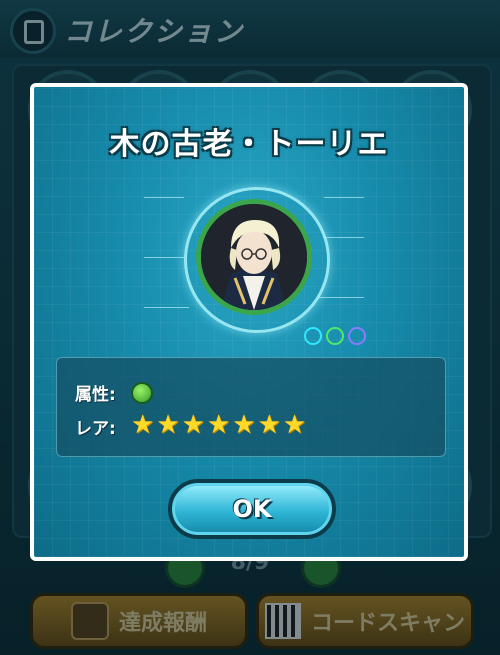  What do you see at coordinates (95, 395) in the screenshot?
I see `attribute-label: 属性:` at bounding box center [95, 395].